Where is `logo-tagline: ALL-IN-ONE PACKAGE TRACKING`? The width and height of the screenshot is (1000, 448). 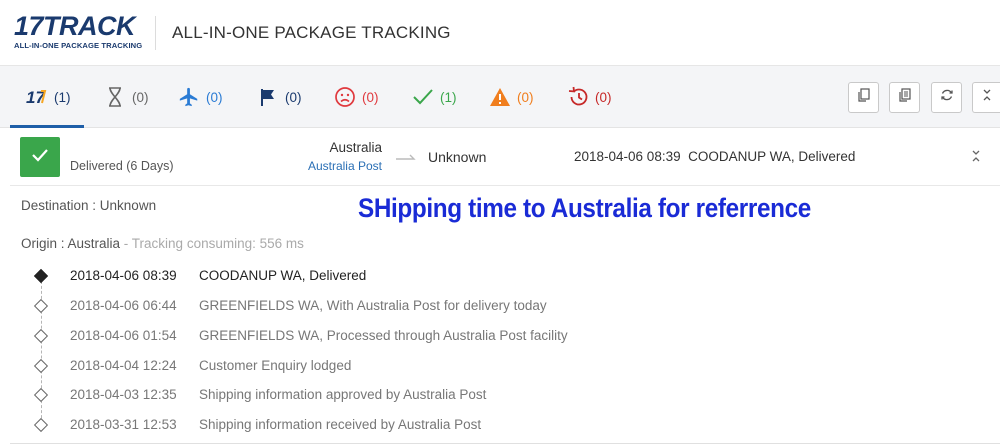 logo-tagline: ALL-IN-ONE PACKAGE TRACKING is located at coordinates (78, 45).